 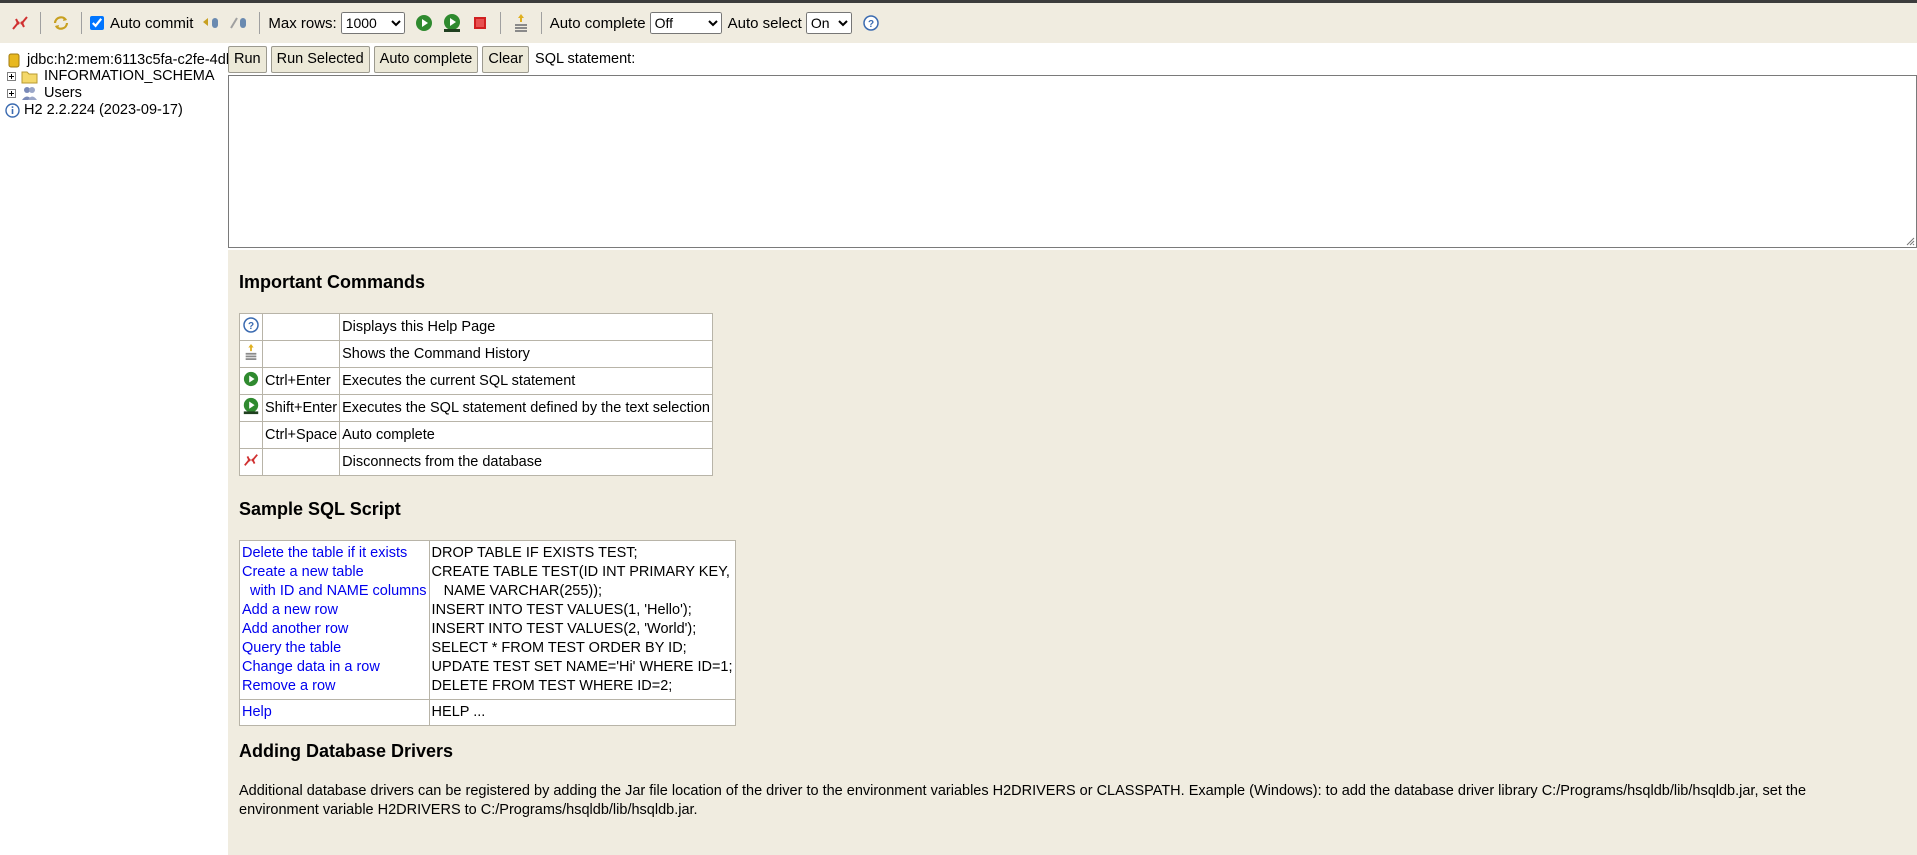 What do you see at coordinates (334, 648) in the screenshot?
I see `sample-link-select: Query the table` at bounding box center [334, 648].